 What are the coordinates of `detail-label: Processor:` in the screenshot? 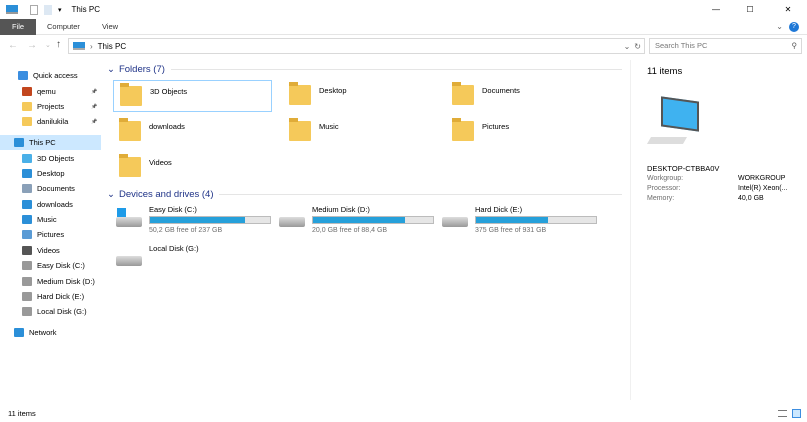 It's located at (664, 188).